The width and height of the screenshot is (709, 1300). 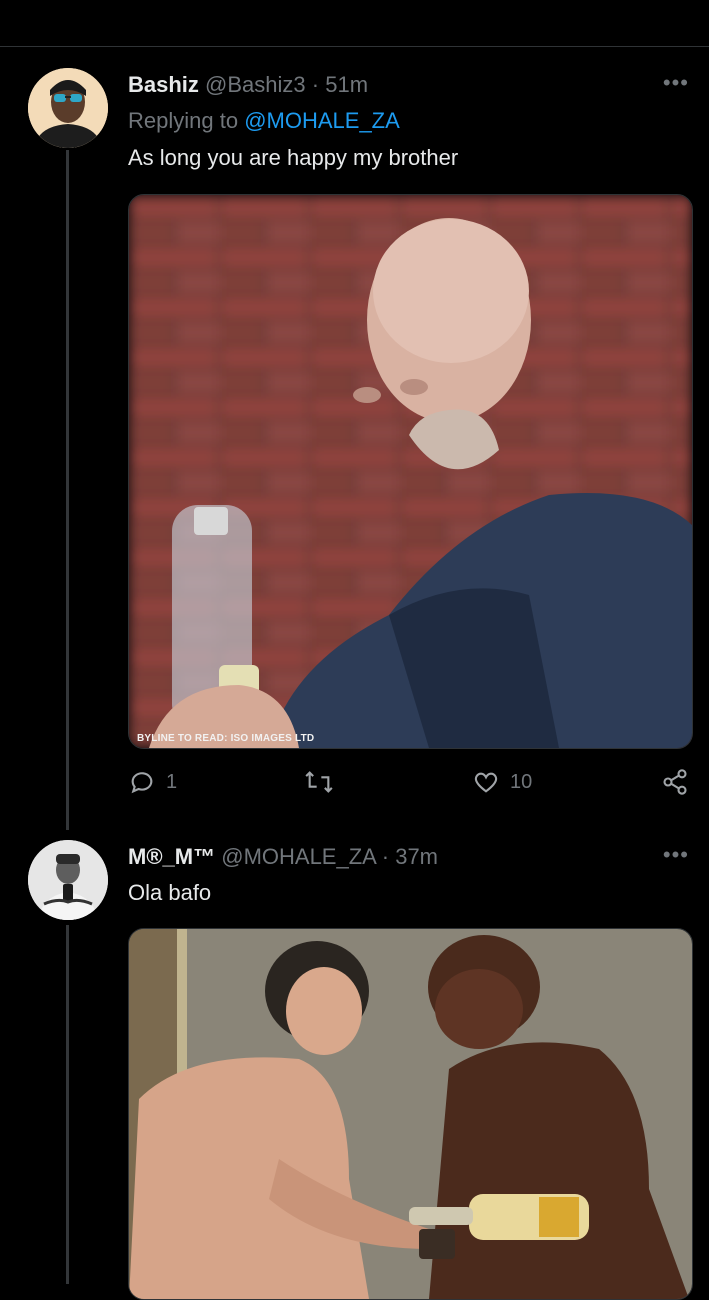 I want to click on divider, so click(x=354, y=46).